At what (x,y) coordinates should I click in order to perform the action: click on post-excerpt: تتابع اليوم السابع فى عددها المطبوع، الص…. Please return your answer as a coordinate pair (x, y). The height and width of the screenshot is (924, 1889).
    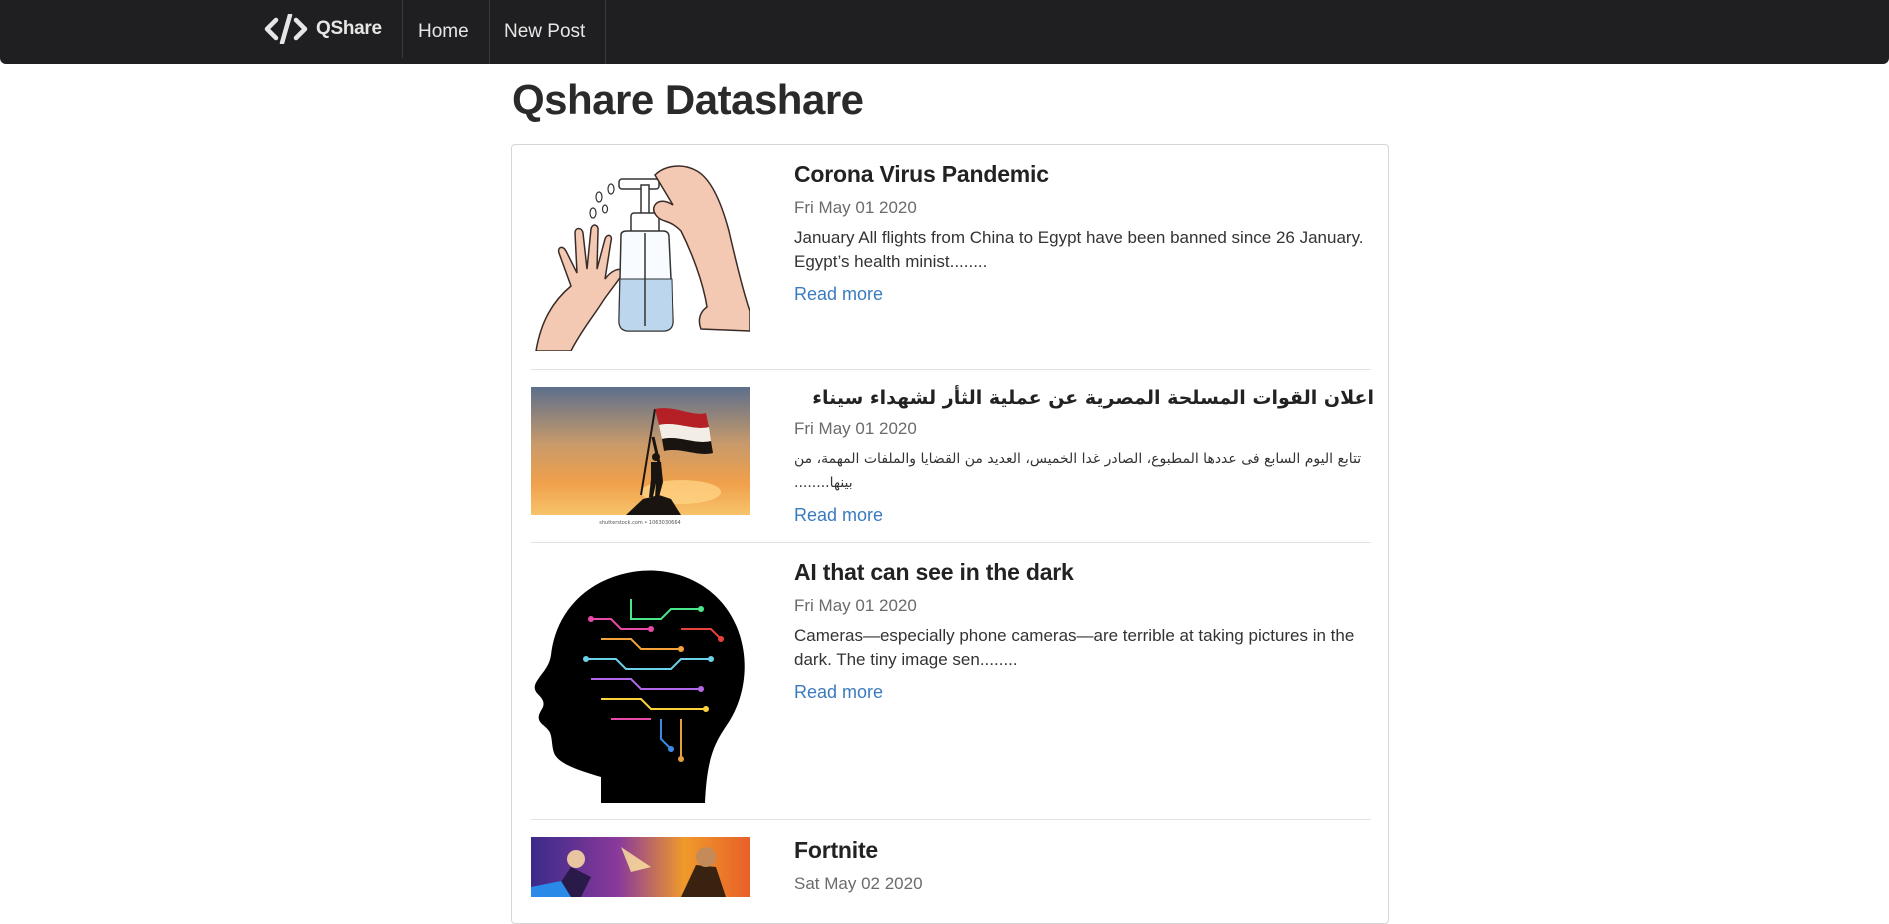
    Looking at the image, I should click on (1078, 471).